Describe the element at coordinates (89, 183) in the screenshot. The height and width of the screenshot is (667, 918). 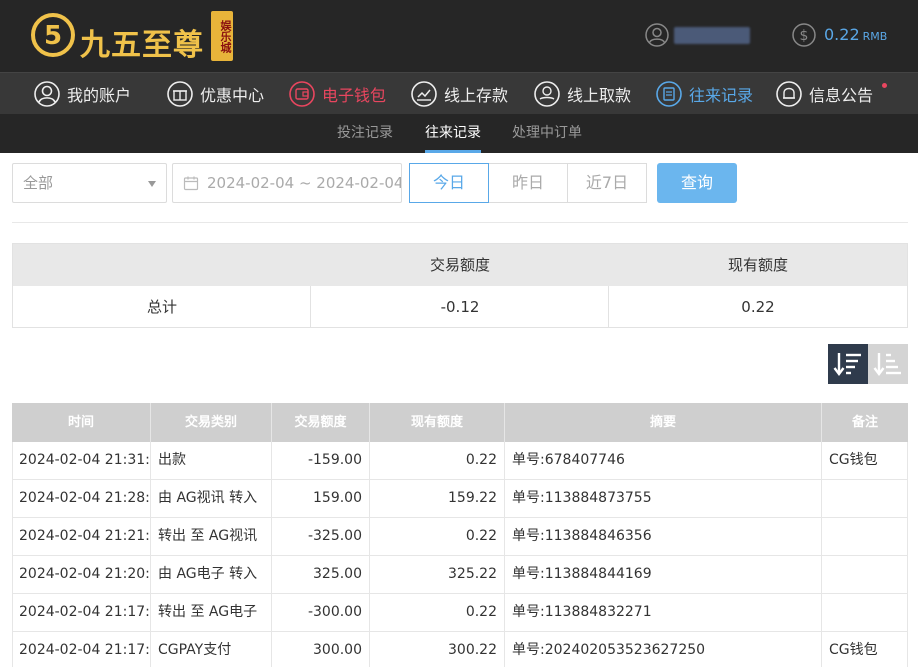
I see `type-select: 全部` at that location.